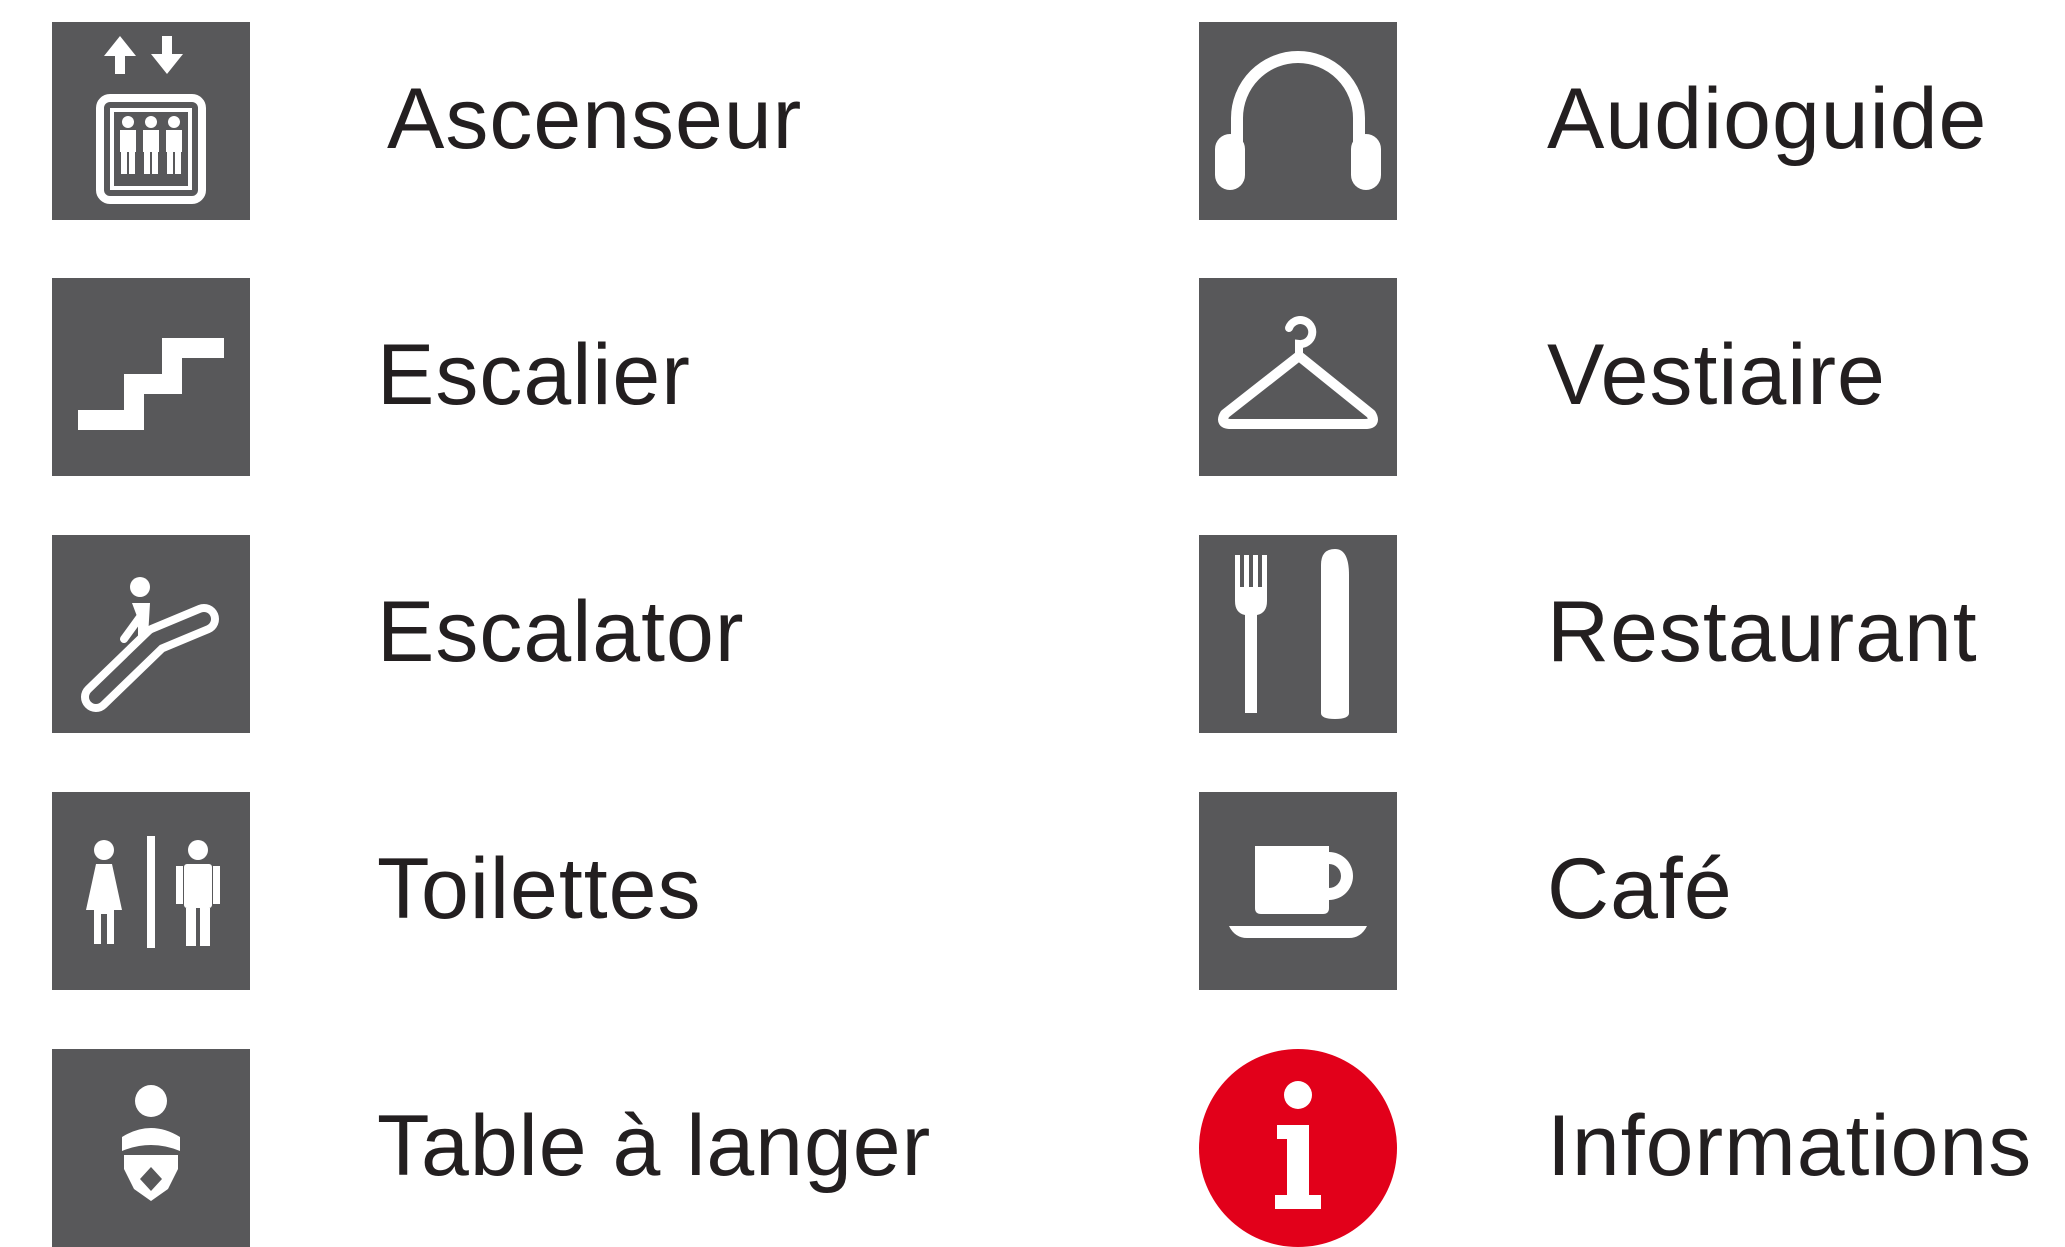 Image resolution: width=2065 pixels, height=1247 pixels. What do you see at coordinates (1716, 375) in the screenshot?
I see `legend-label: Vestiaire` at bounding box center [1716, 375].